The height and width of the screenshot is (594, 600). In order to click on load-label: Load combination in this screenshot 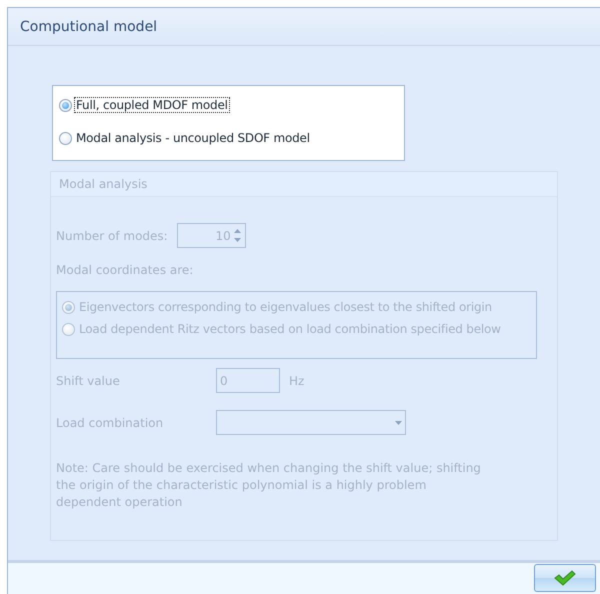, I will do `click(110, 423)`.